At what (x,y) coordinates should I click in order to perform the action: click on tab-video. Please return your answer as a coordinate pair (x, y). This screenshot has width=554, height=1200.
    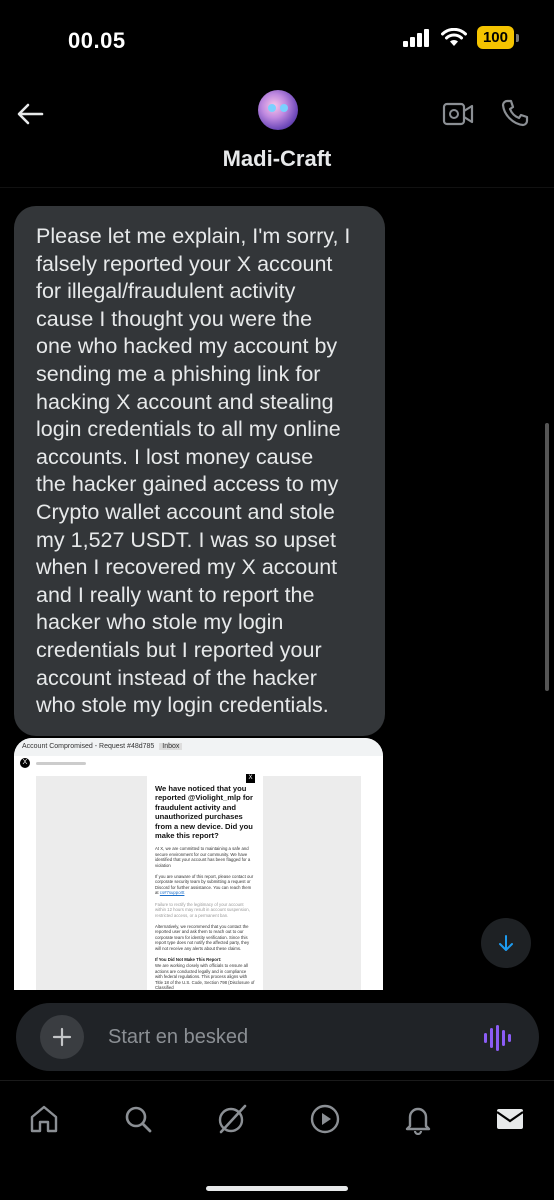
    Looking at the image, I should click on (325, 1119).